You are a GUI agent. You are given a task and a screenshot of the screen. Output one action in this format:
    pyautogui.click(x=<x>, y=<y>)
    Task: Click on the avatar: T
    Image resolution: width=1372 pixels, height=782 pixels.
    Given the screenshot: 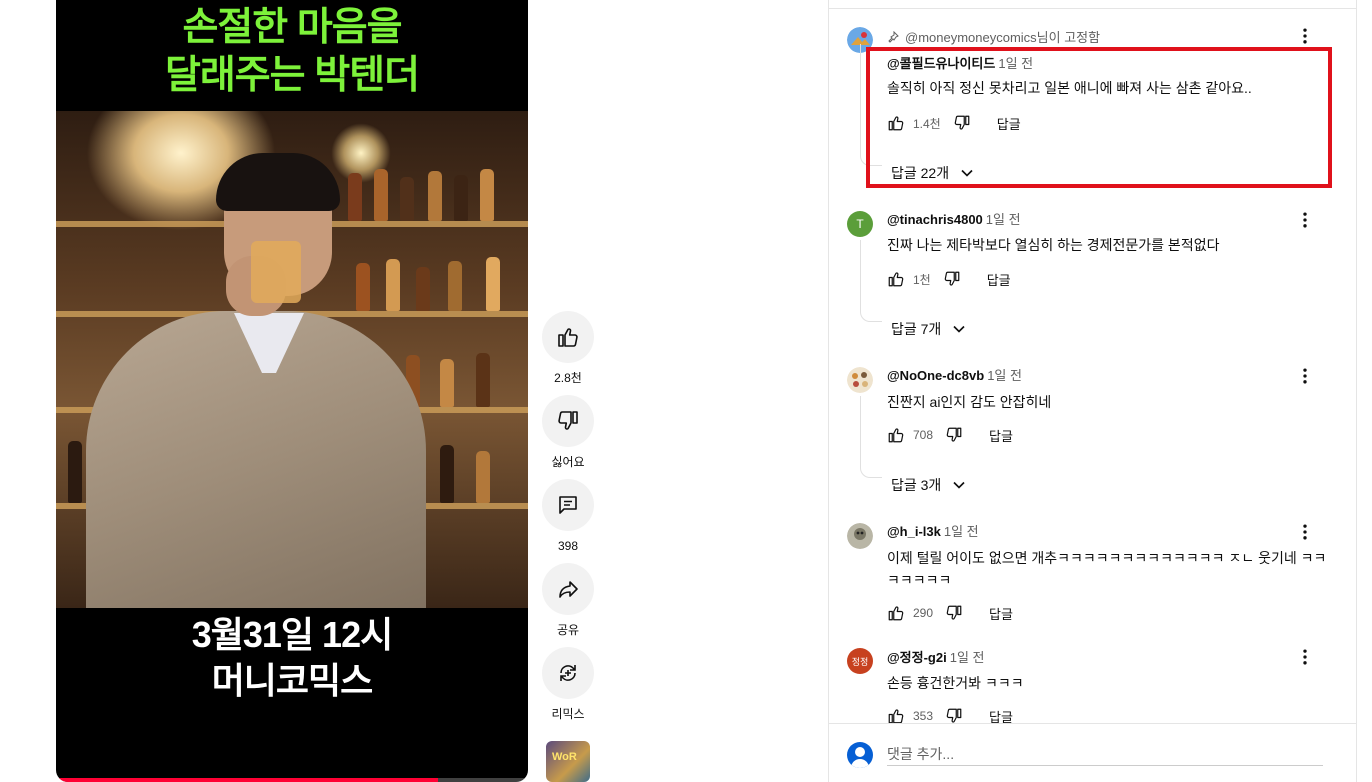 What is the action you would take?
    pyautogui.click(x=860, y=224)
    